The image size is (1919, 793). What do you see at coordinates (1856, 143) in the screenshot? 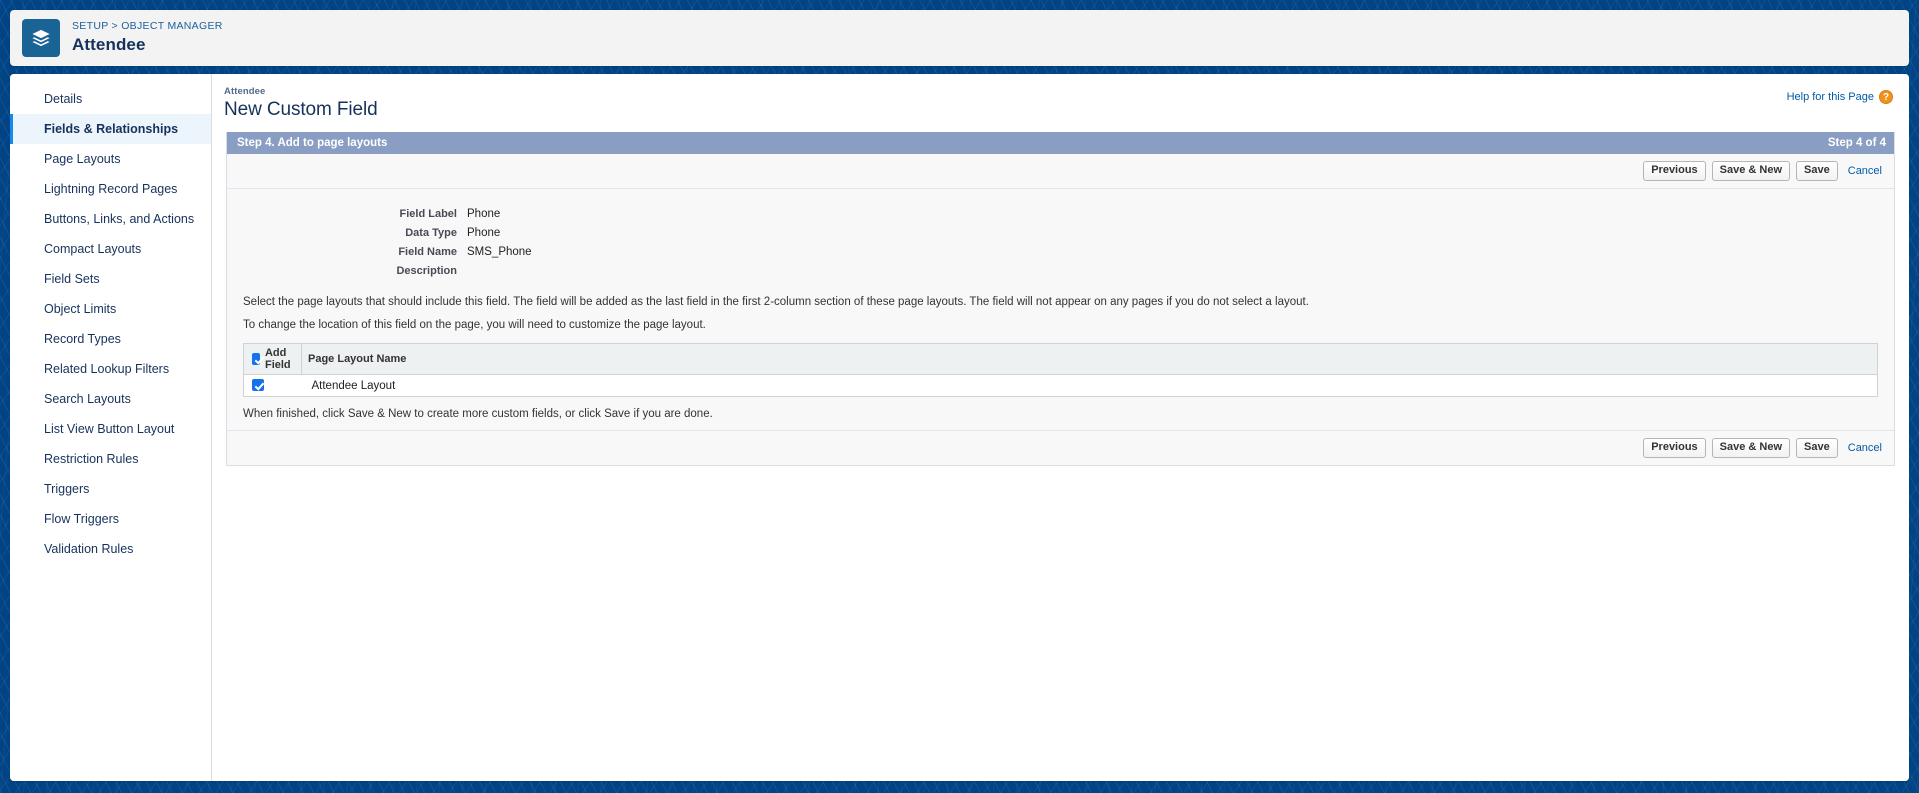
I see `wizard-step-counter: Step 4 of 4` at bounding box center [1856, 143].